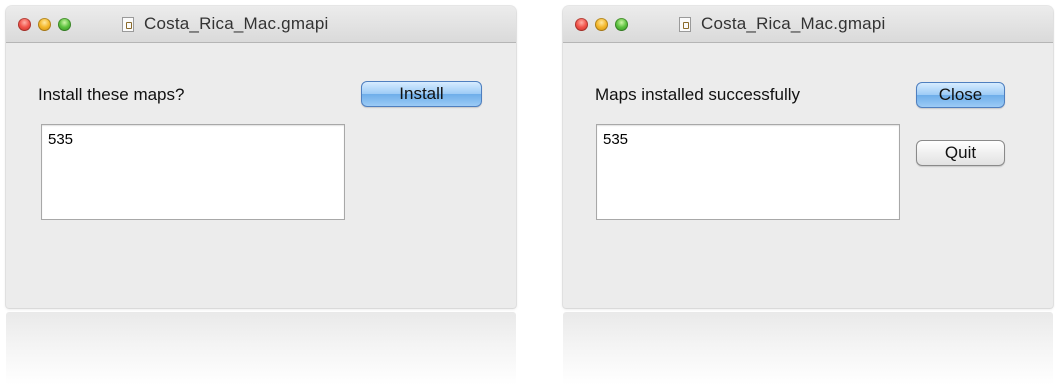 The width and height of the screenshot is (1055, 385). Describe the element at coordinates (111, 94) in the screenshot. I see `install-prompt: Install these maps?` at that location.